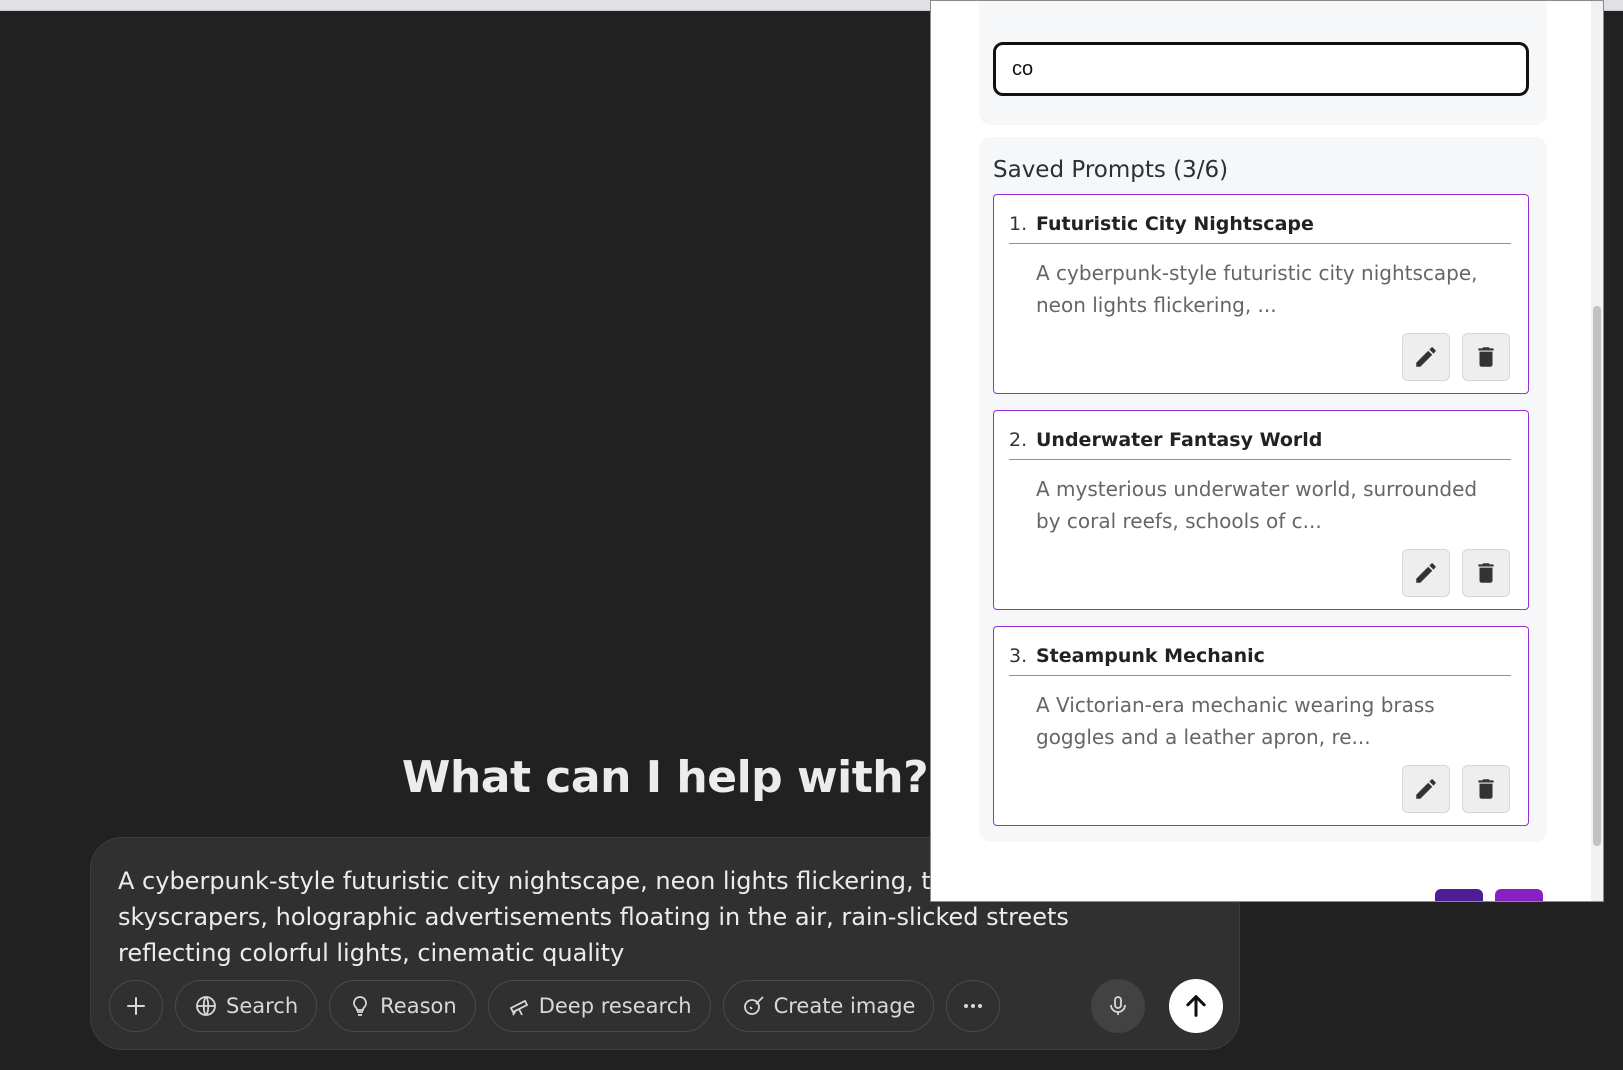  I want to click on create-image-button: Create image, so click(828, 1006).